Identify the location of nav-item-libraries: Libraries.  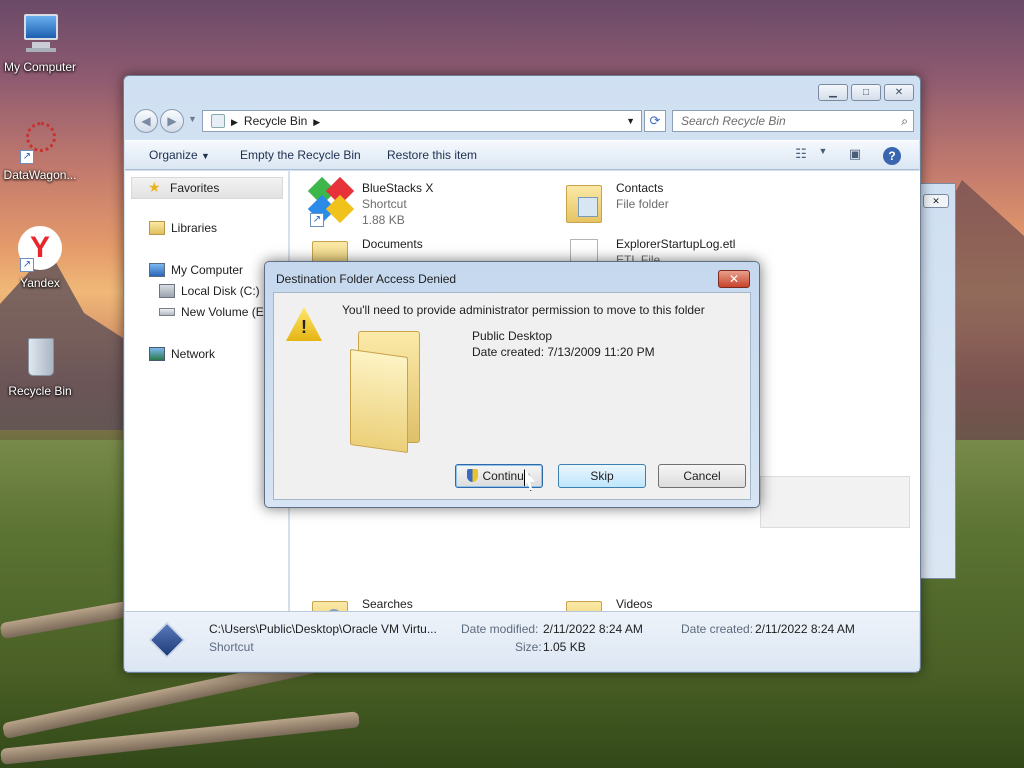
(183, 228).